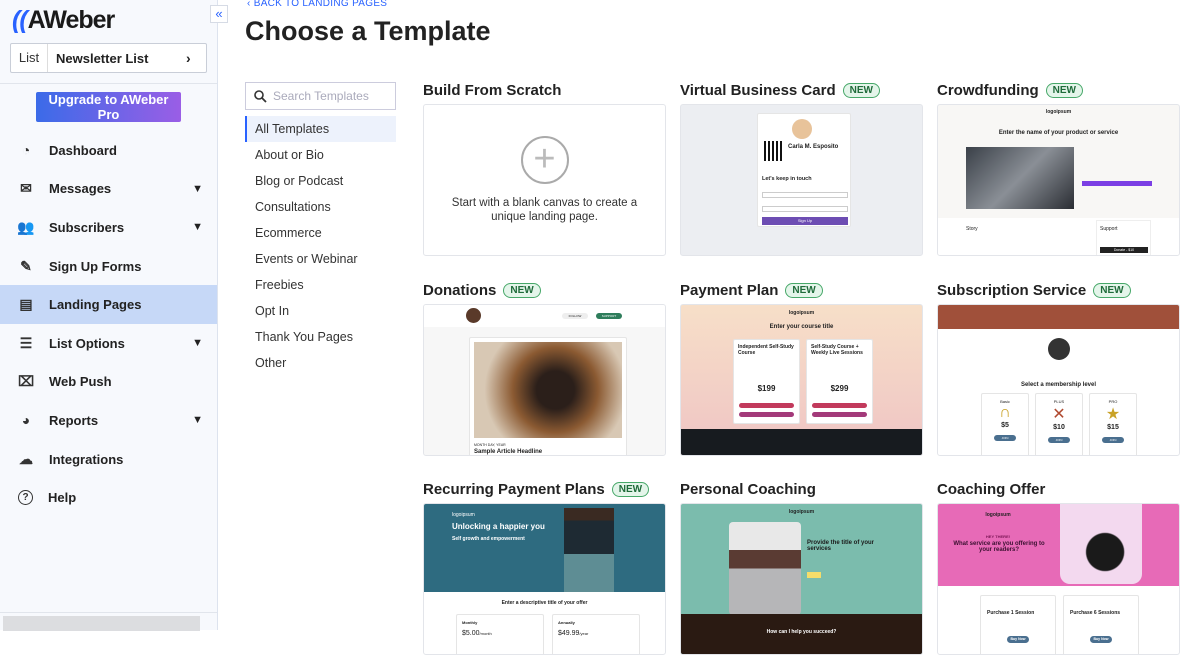 This screenshot has height=655, width=1200. I want to click on list-value: Newsletter List, so click(102, 58).